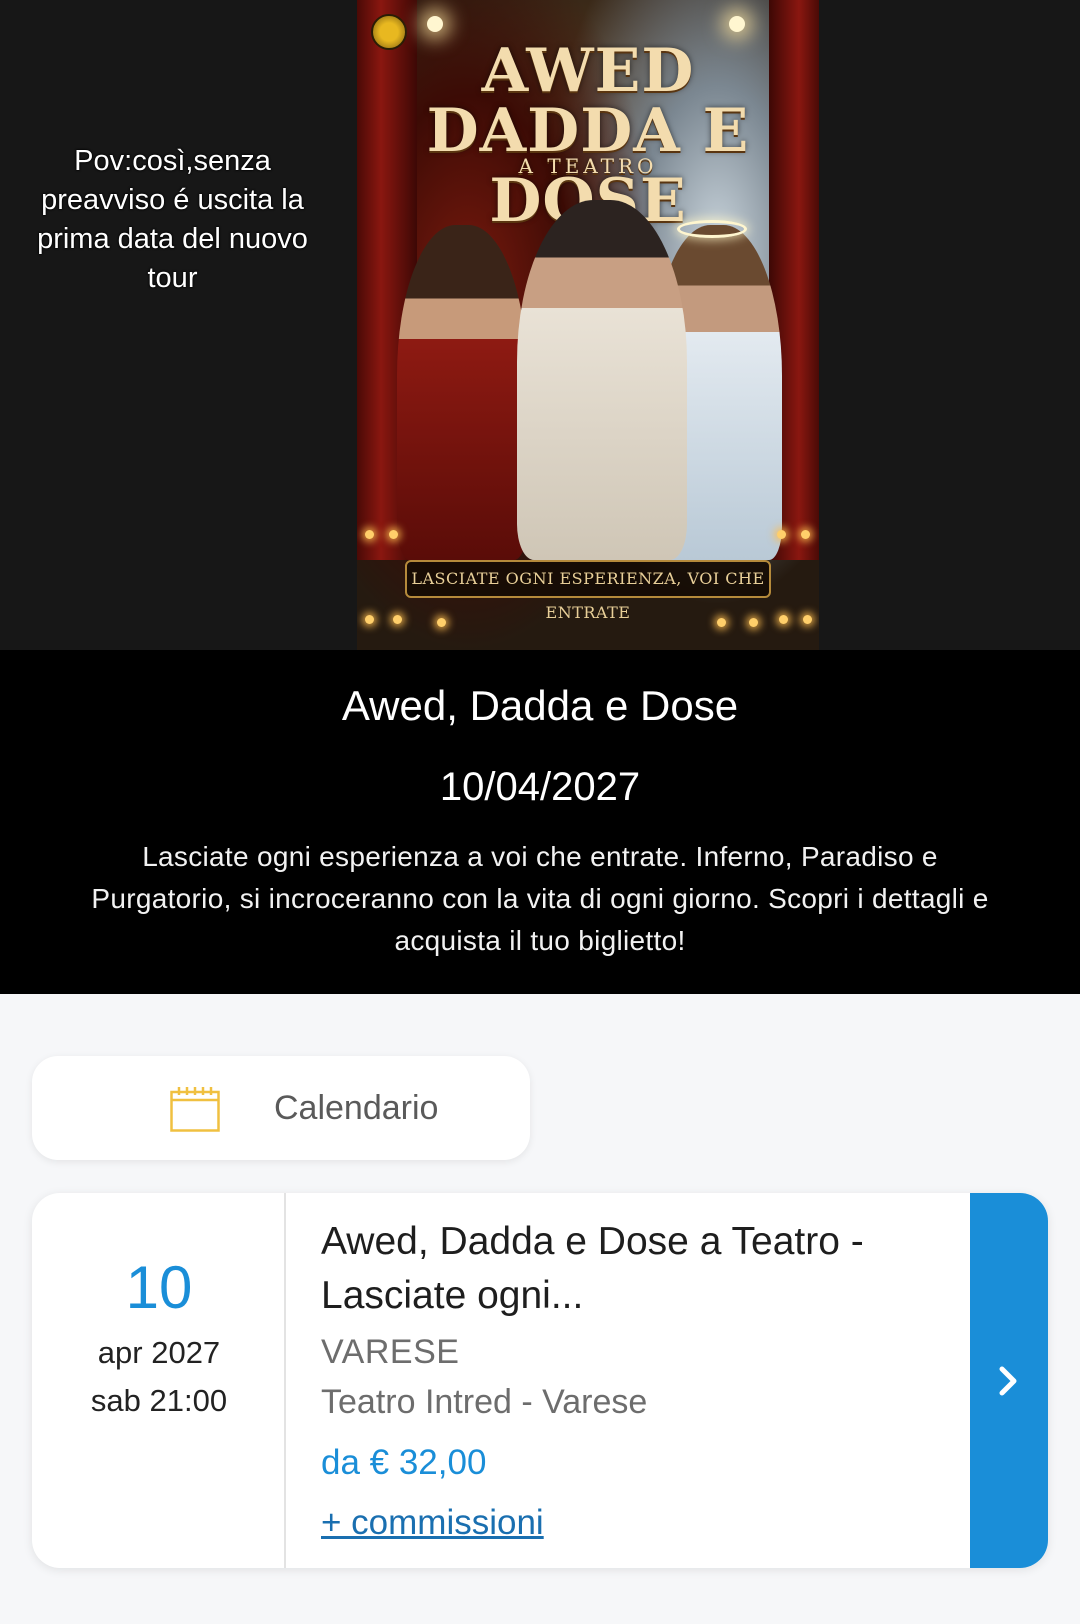 This screenshot has width=1080, height=1624. Describe the element at coordinates (540, 705) in the screenshot. I see `event-title: Awed, Dadda e Dose` at that location.